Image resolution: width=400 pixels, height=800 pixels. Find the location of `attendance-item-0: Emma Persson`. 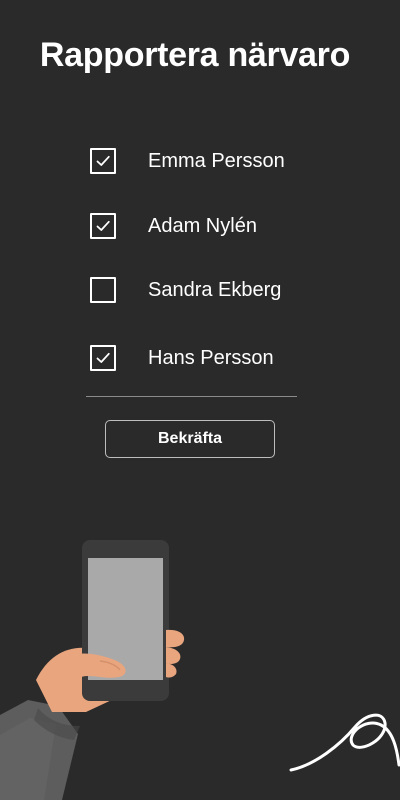

attendance-item-0: Emma Persson is located at coordinates (187, 161).